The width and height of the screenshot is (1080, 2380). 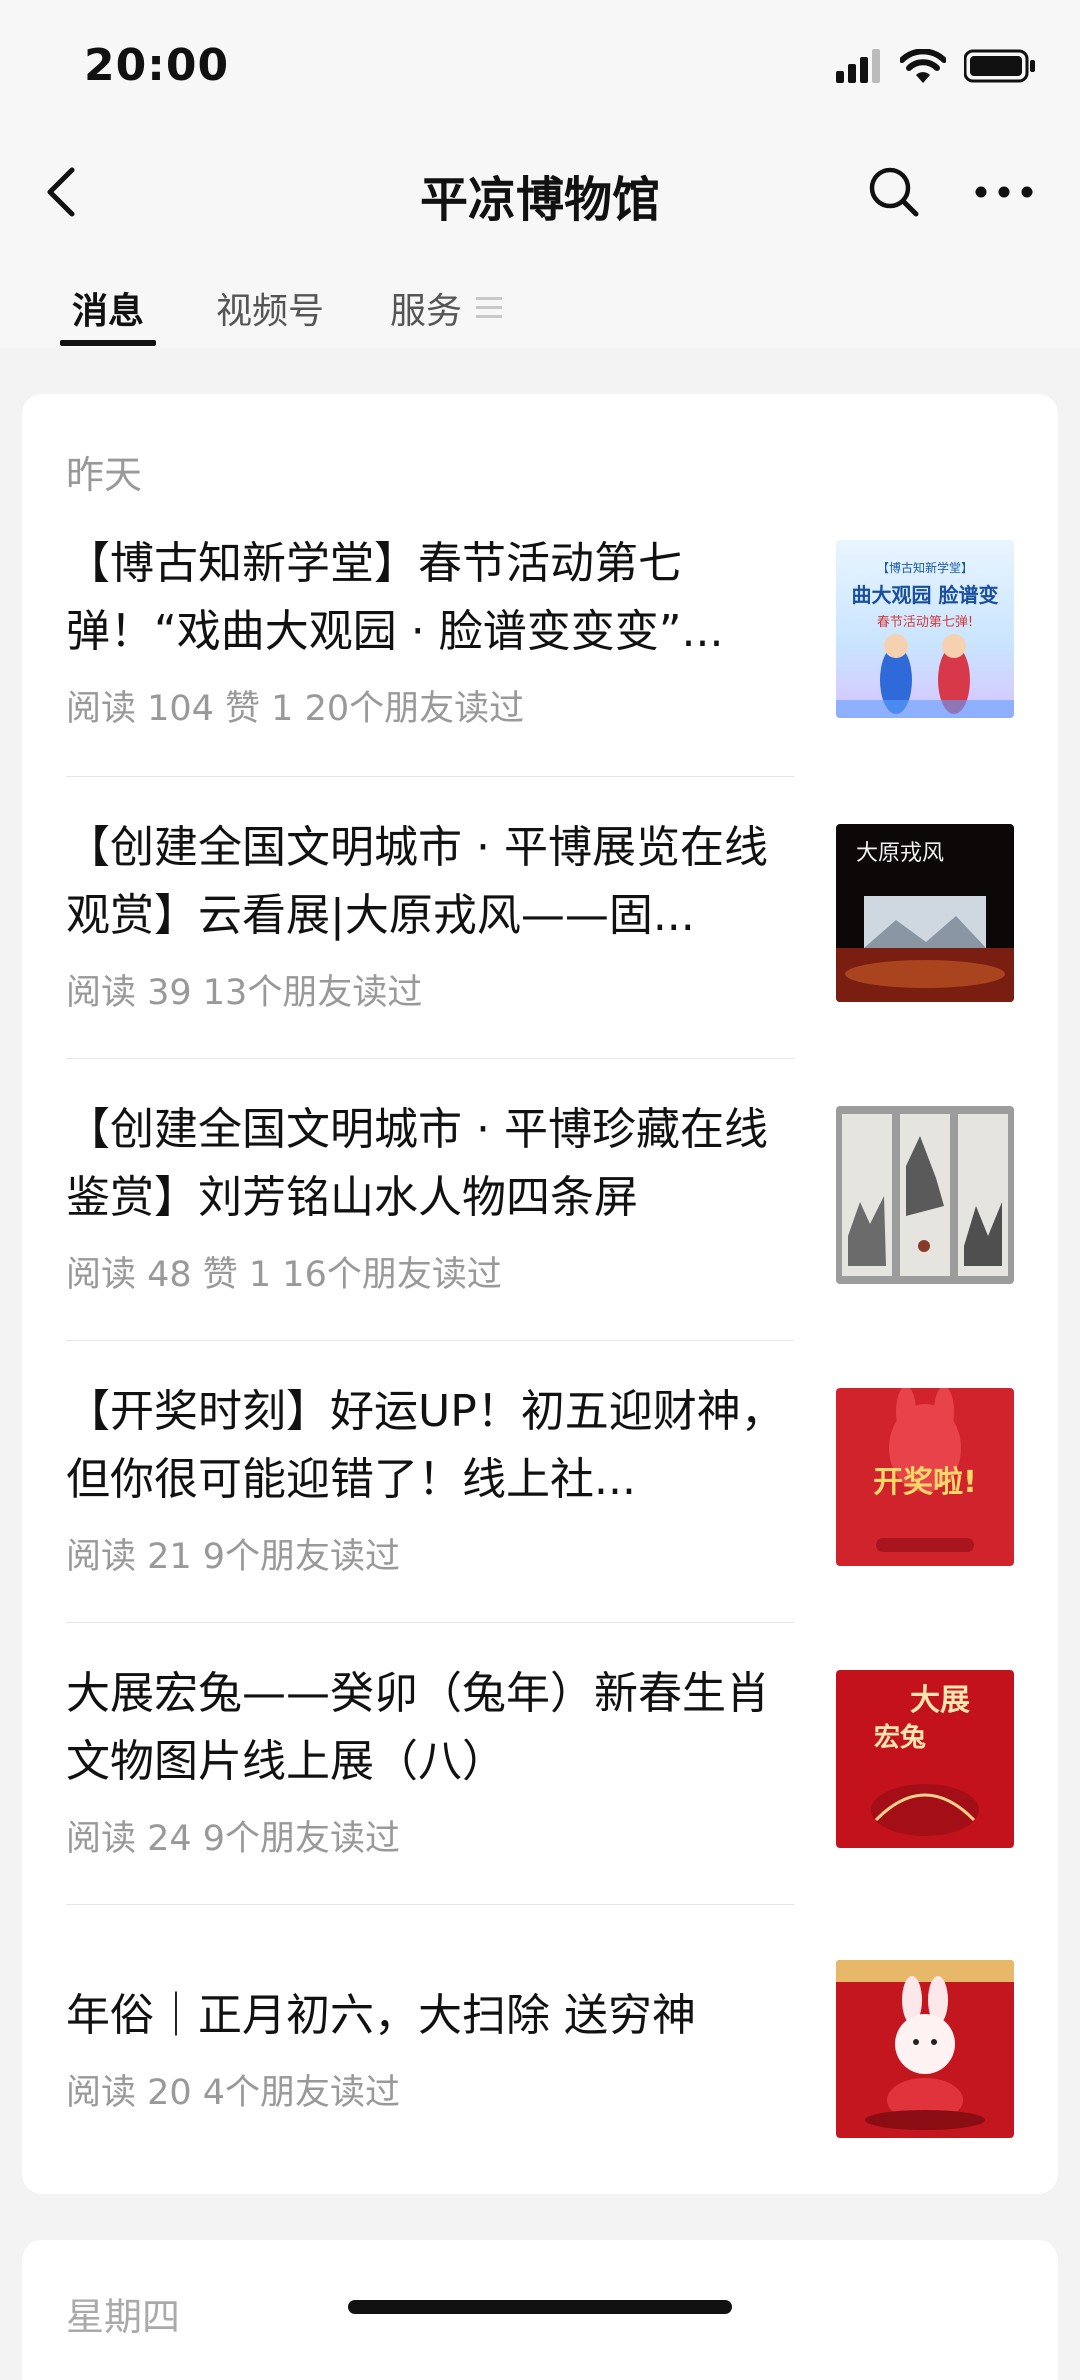 I want to click on search-icon, so click(x=894, y=192).